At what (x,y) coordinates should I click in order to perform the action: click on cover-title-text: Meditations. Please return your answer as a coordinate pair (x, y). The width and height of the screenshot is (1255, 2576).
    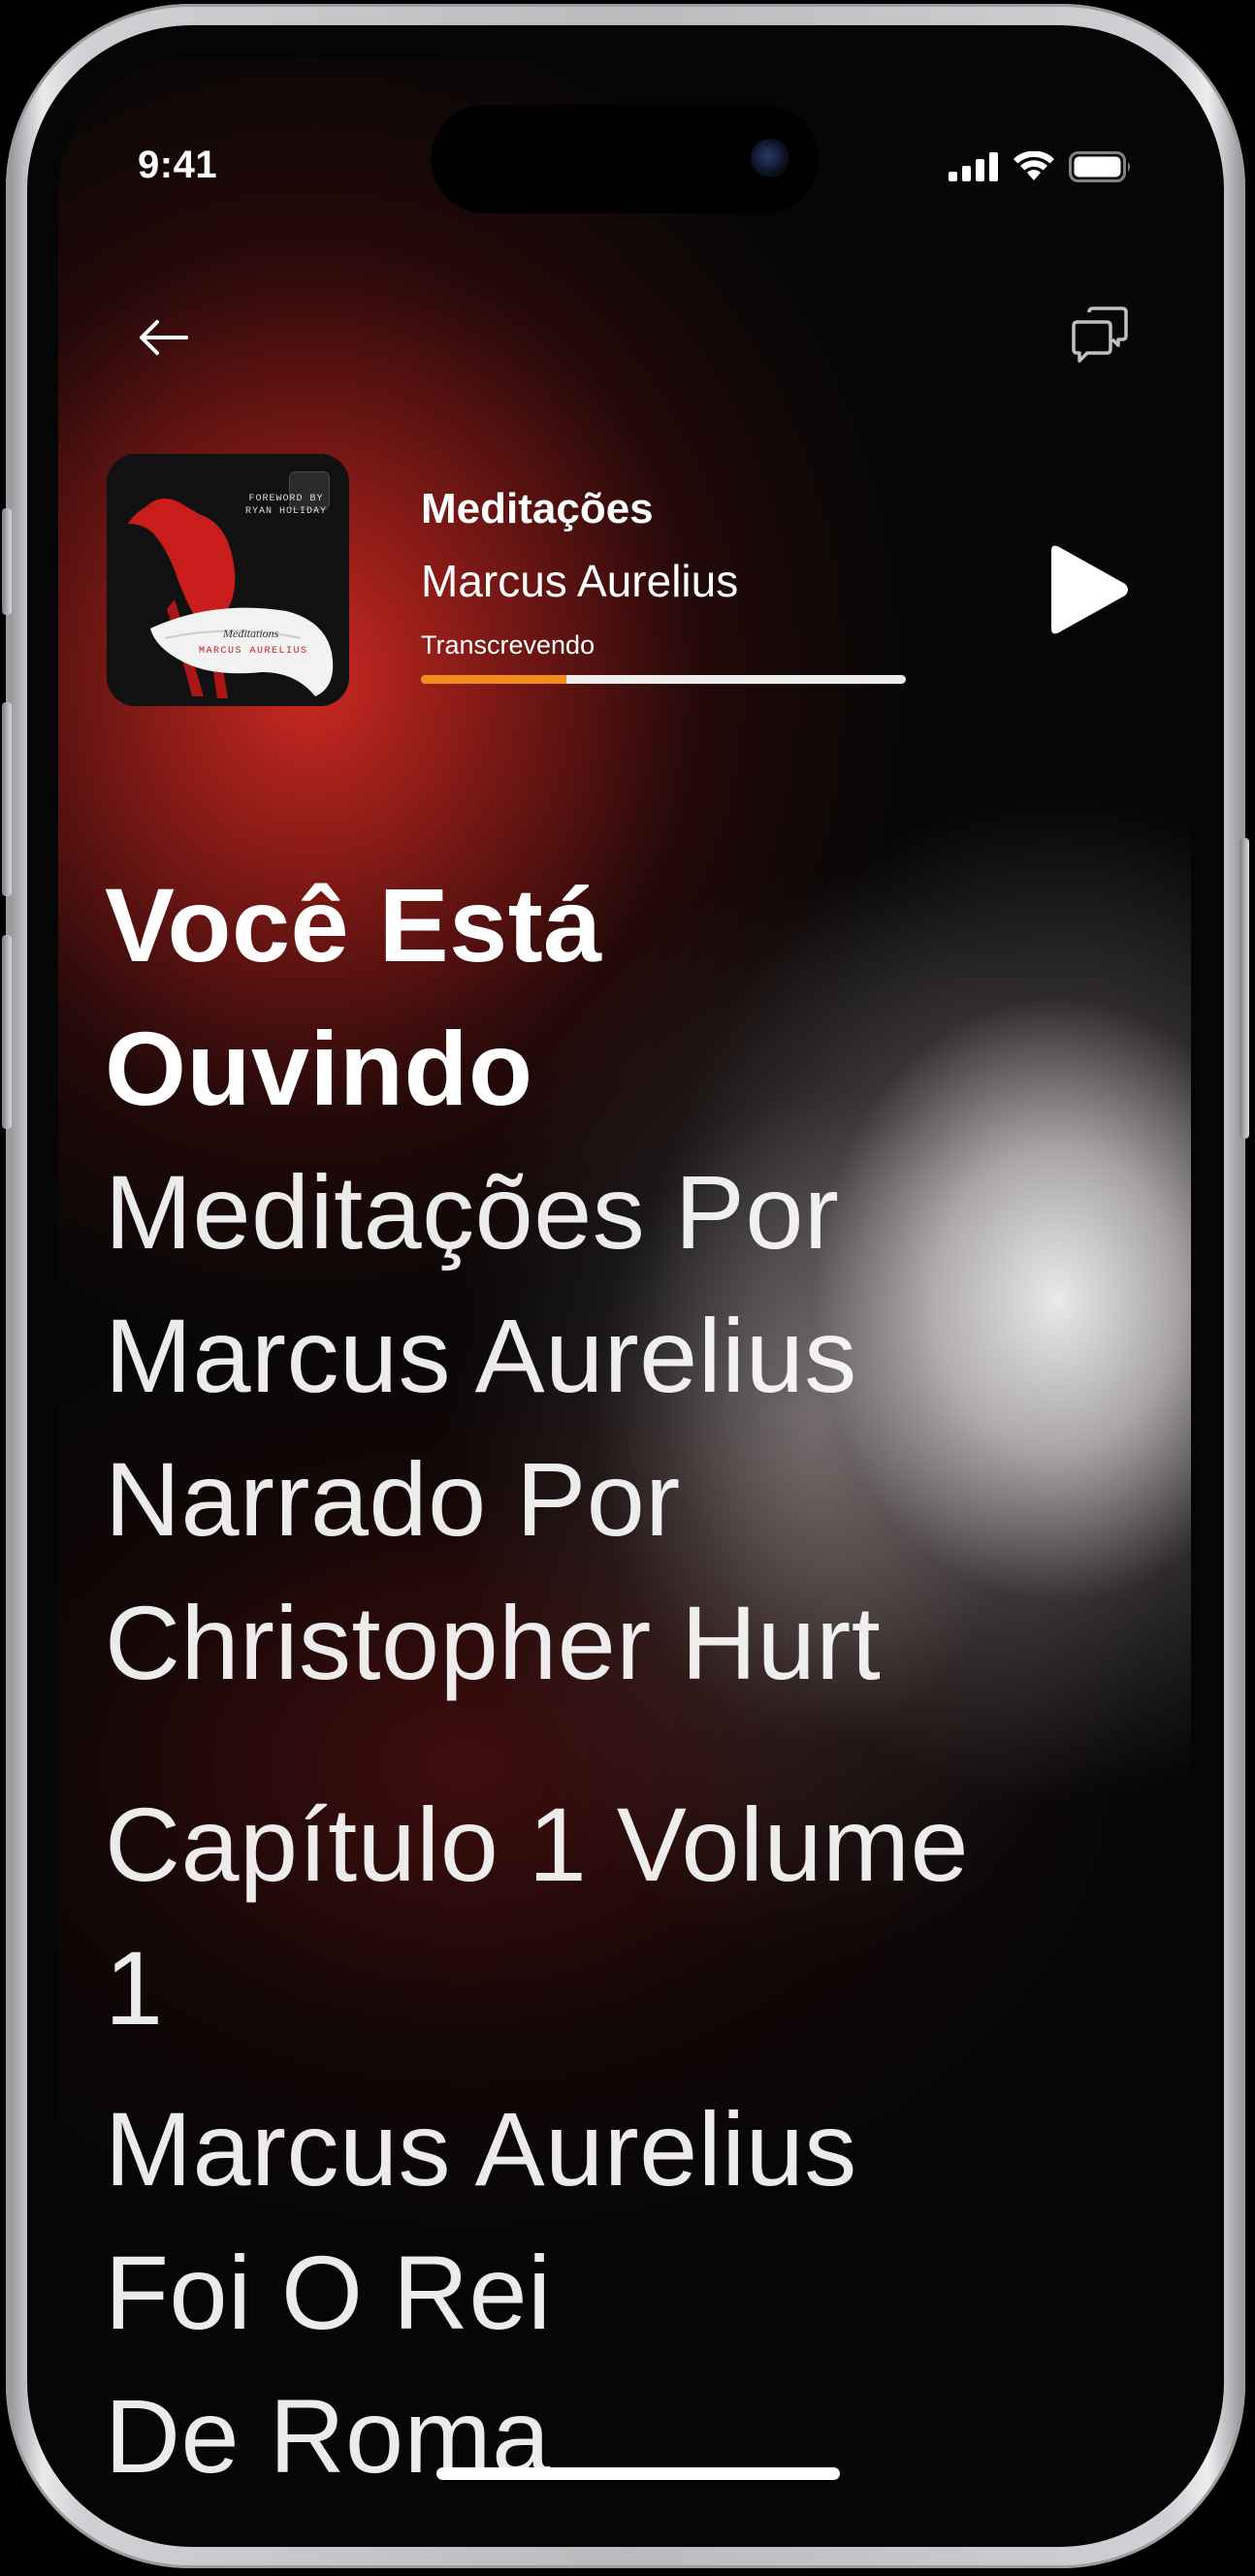
    Looking at the image, I should click on (251, 633).